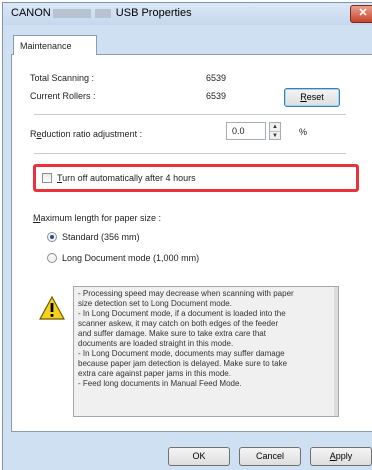  I want to click on reduction-ratio-spinner: ▲ ▼, so click(275, 131).